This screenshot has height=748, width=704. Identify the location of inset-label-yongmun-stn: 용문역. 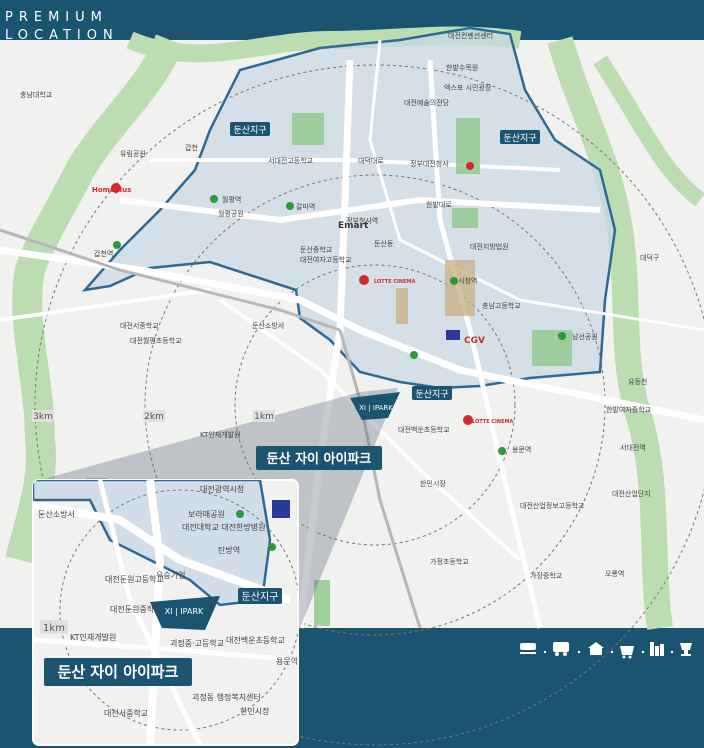
(287, 661).